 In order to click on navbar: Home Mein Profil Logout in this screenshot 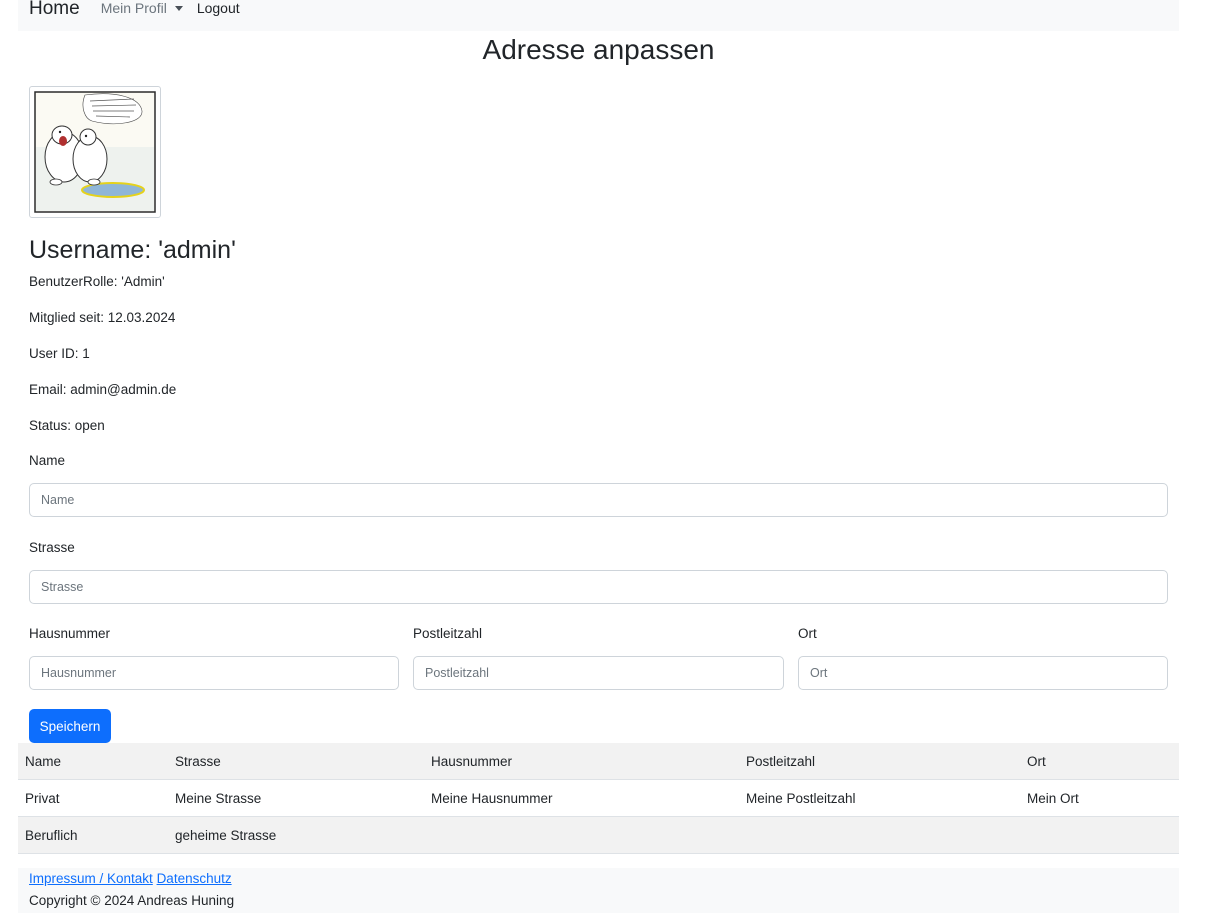, I will do `click(598, 15)`.